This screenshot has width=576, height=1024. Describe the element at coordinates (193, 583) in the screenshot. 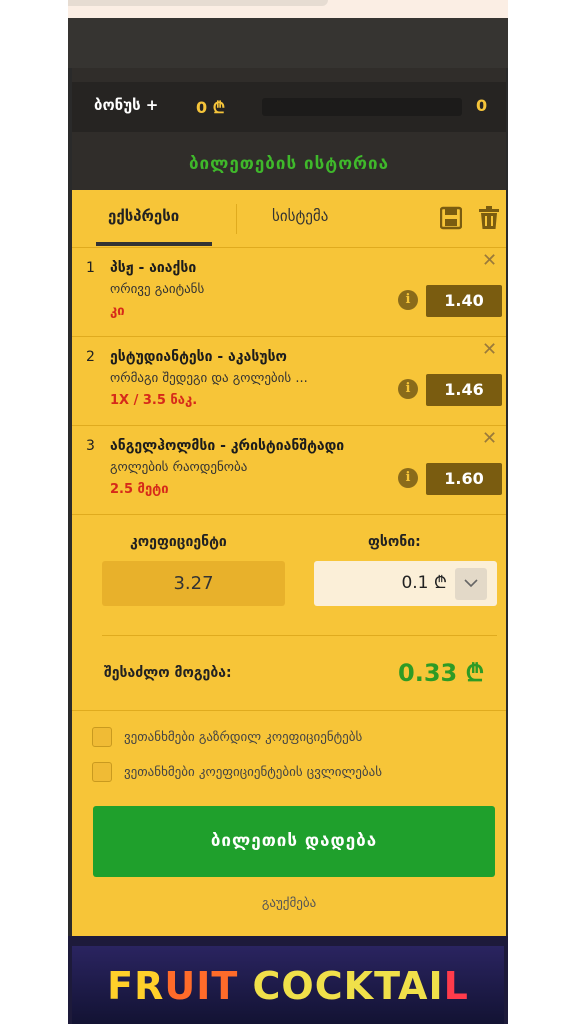

I see `coefficient-value: 3.27` at that location.